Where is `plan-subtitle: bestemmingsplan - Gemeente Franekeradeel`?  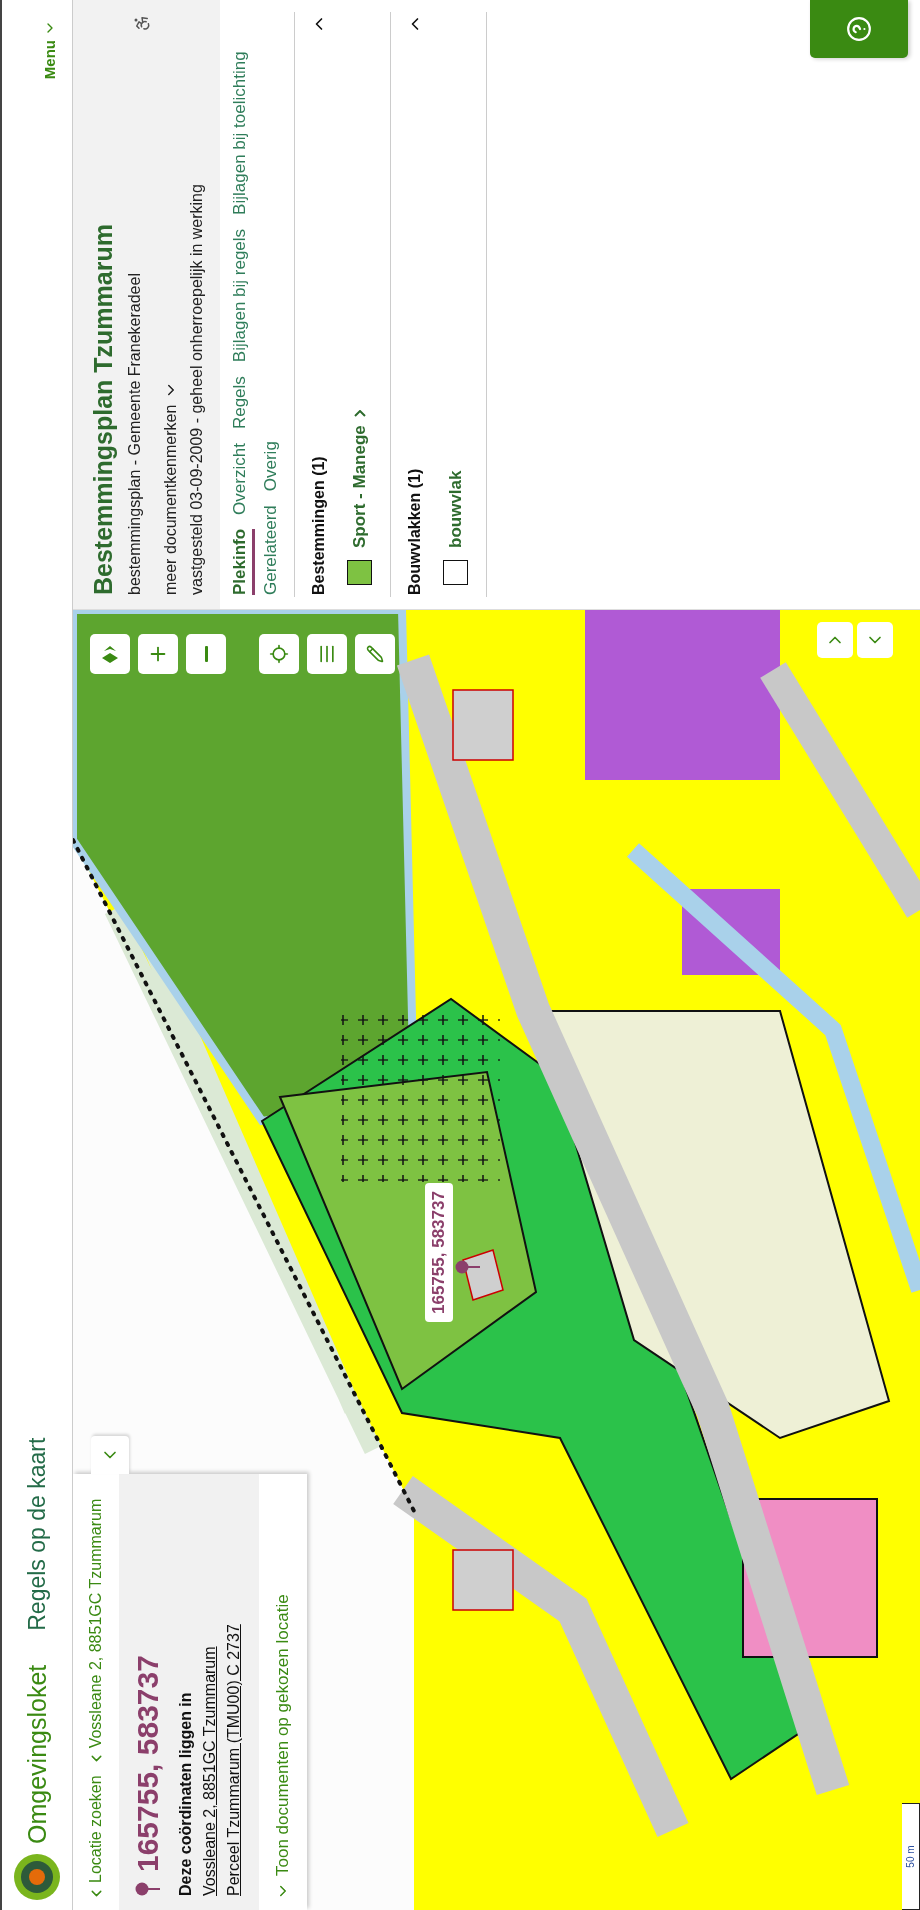 plan-subtitle: bestemmingsplan - Gemeente Franekeradeel is located at coordinates (135, 434).